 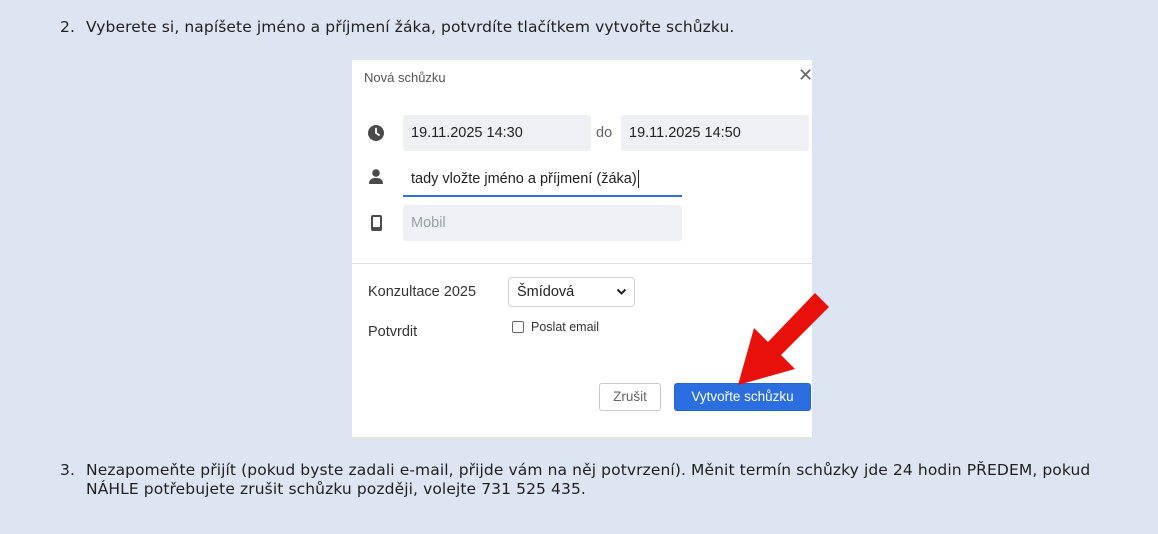 I want to click on phone-icon, so click(x=376, y=223).